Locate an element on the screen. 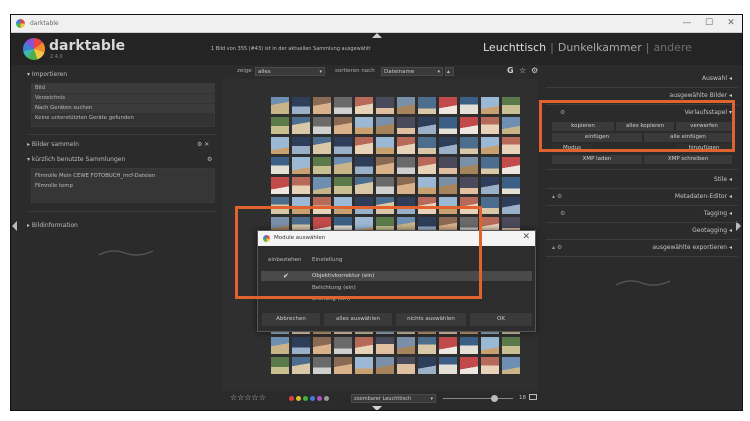 The width and height of the screenshot is (750, 421). collapse-bottom-arrow-icon is located at coordinates (377, 408).